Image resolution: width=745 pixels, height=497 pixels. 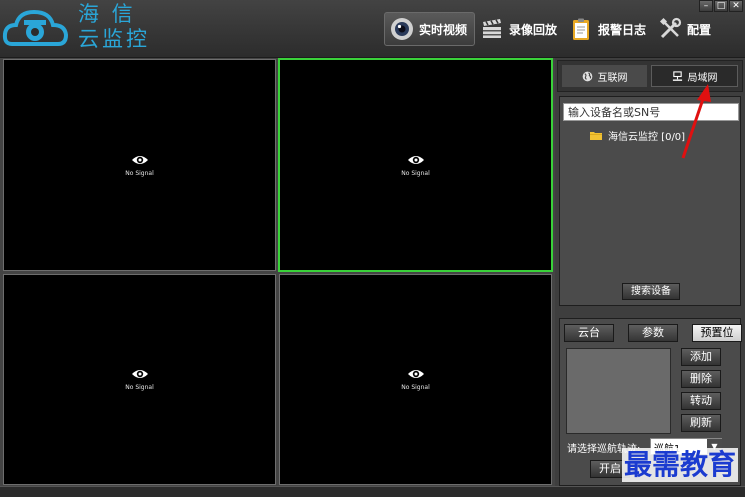 I want to click on cloud-camera-logo-icon, so click(x=35, y=27).